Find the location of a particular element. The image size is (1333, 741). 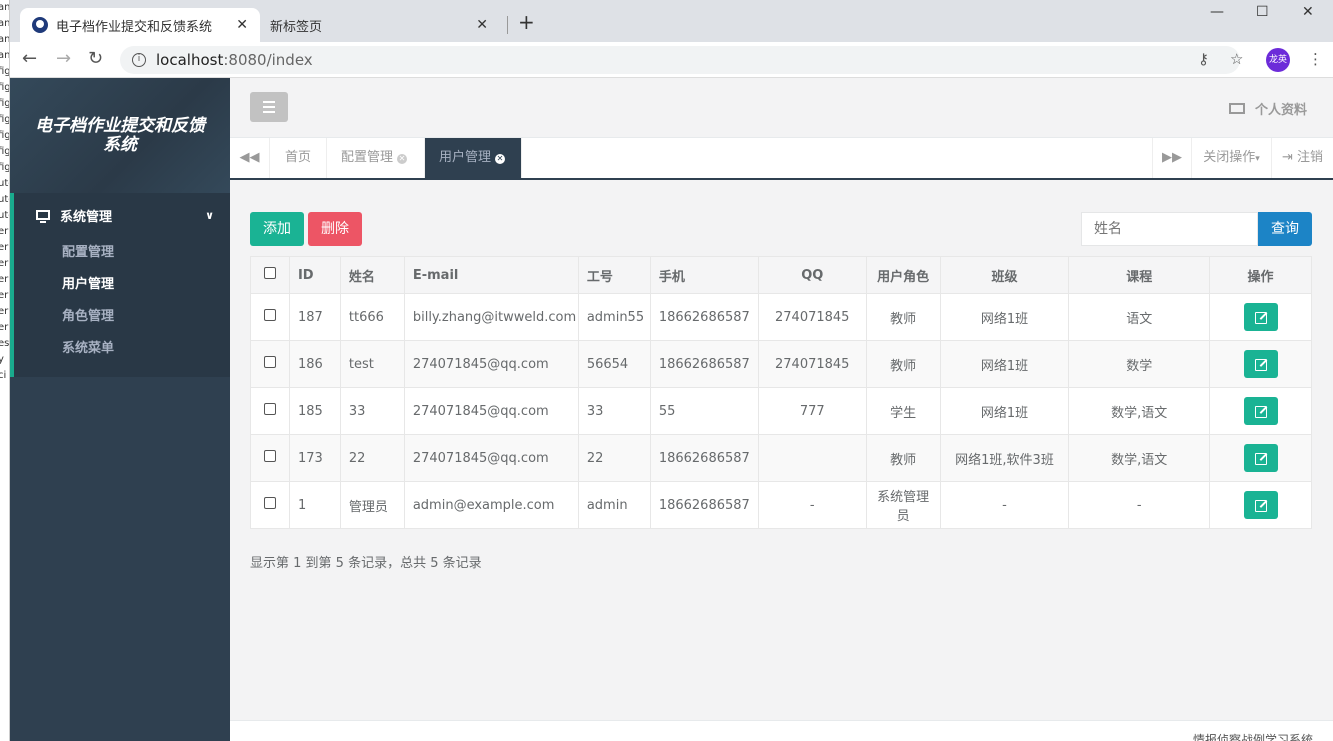

key-icon: ⚷ is located at coordinates (1203, 59).